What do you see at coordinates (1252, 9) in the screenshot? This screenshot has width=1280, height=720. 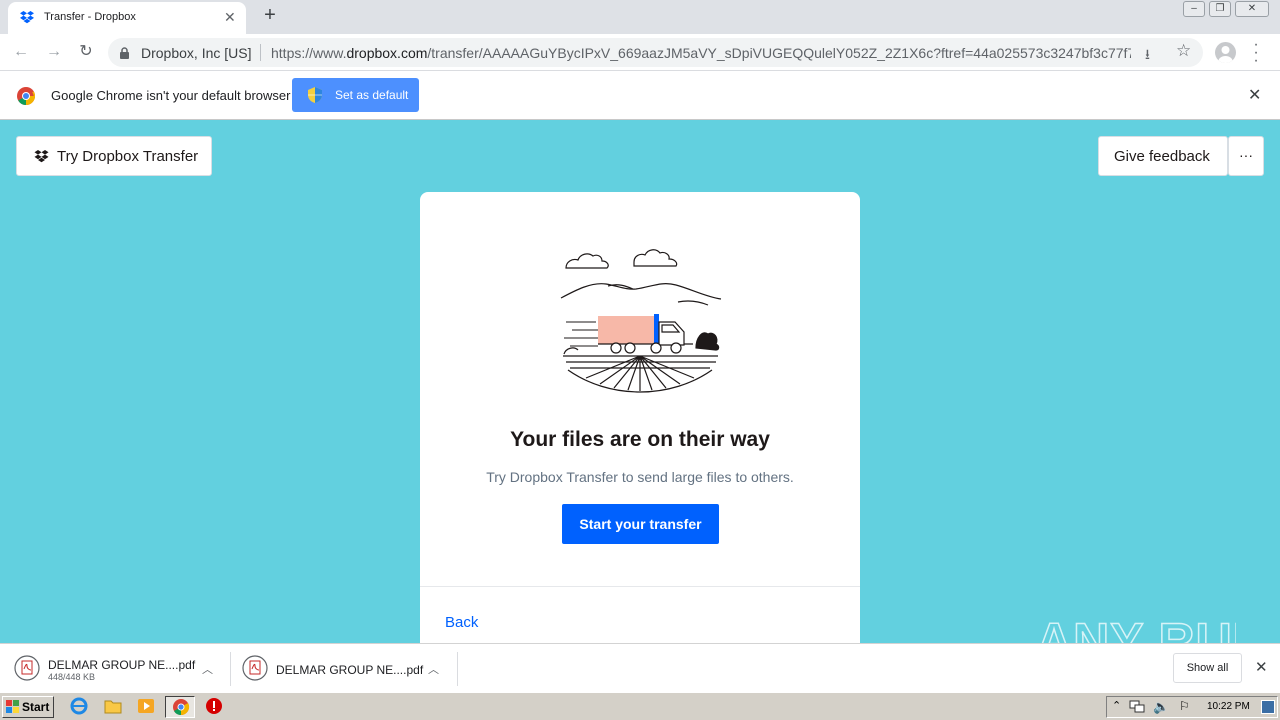 I see `window-close-button: ✕` at bounding box center [1252, 9].